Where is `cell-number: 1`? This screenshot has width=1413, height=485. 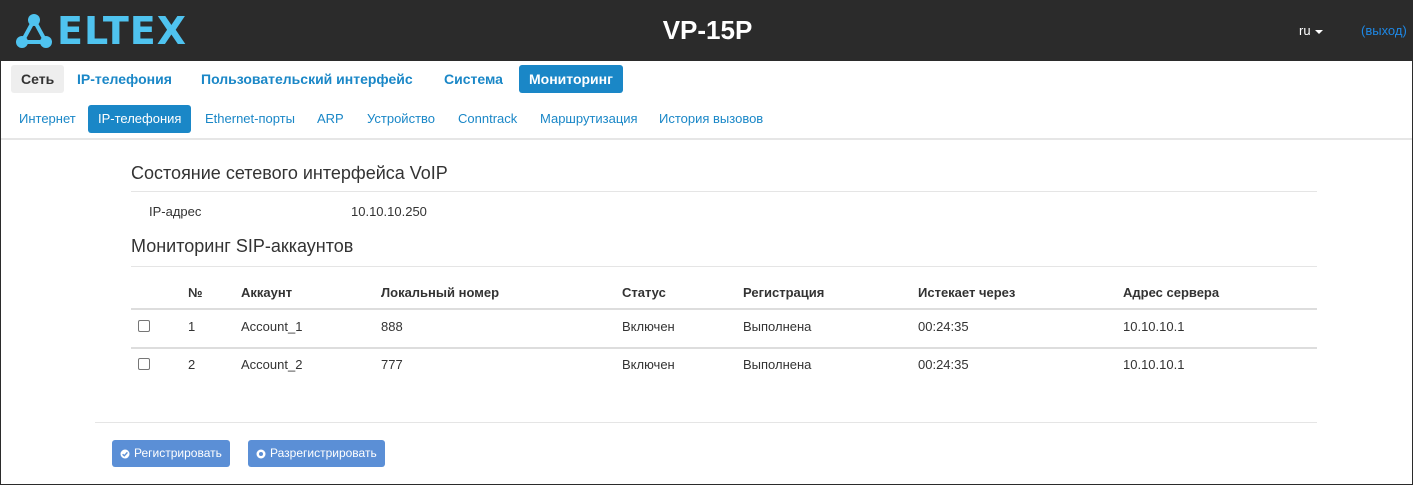 cell-number: 1 is located at coordinates (192, 326).